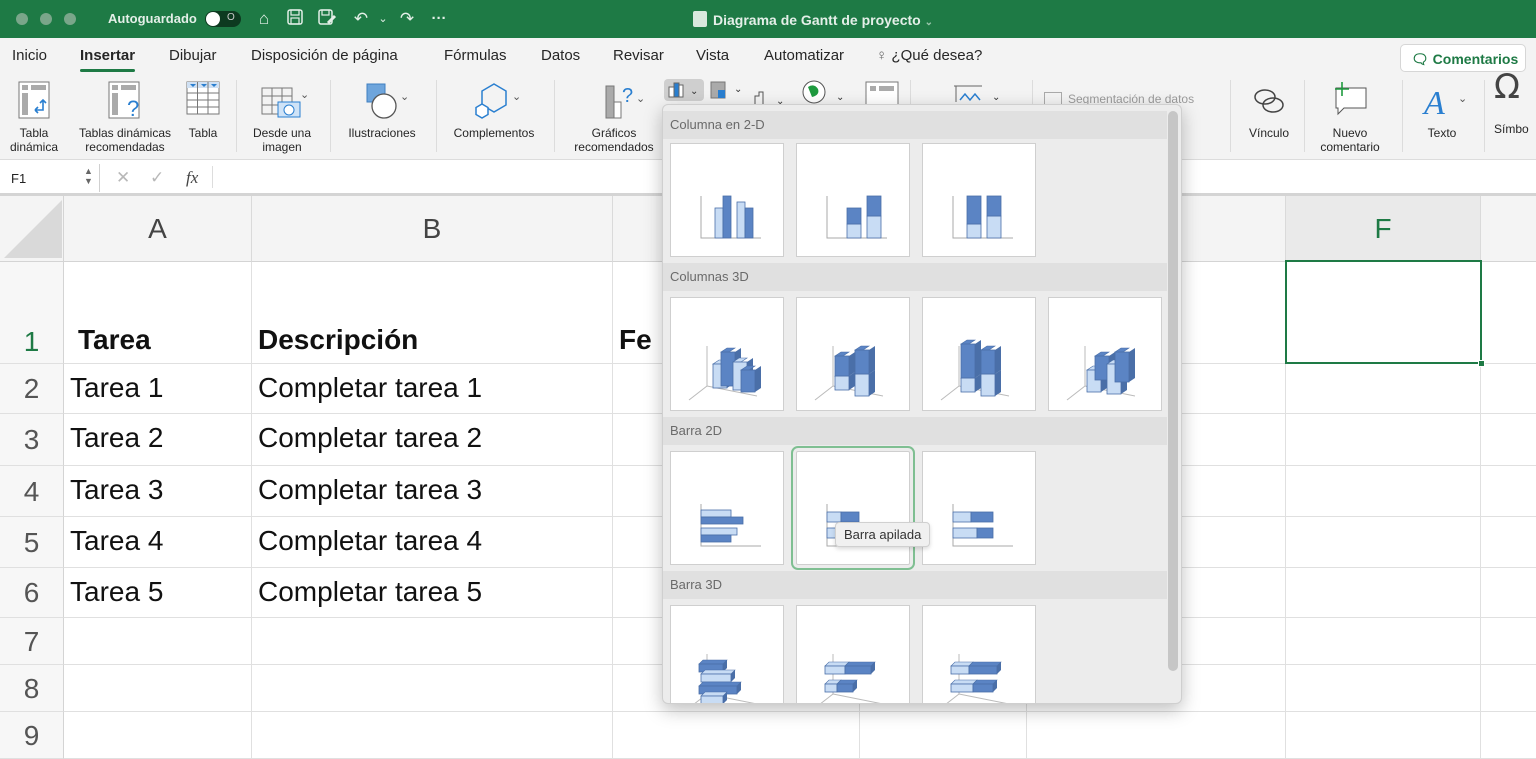 The height and width of the screenshot is (759, 1536). What do you see at coordinates (804, 55) in the screenshot?
I see `tab-automatizar: Automatizar` at bounding box center [804, 55].